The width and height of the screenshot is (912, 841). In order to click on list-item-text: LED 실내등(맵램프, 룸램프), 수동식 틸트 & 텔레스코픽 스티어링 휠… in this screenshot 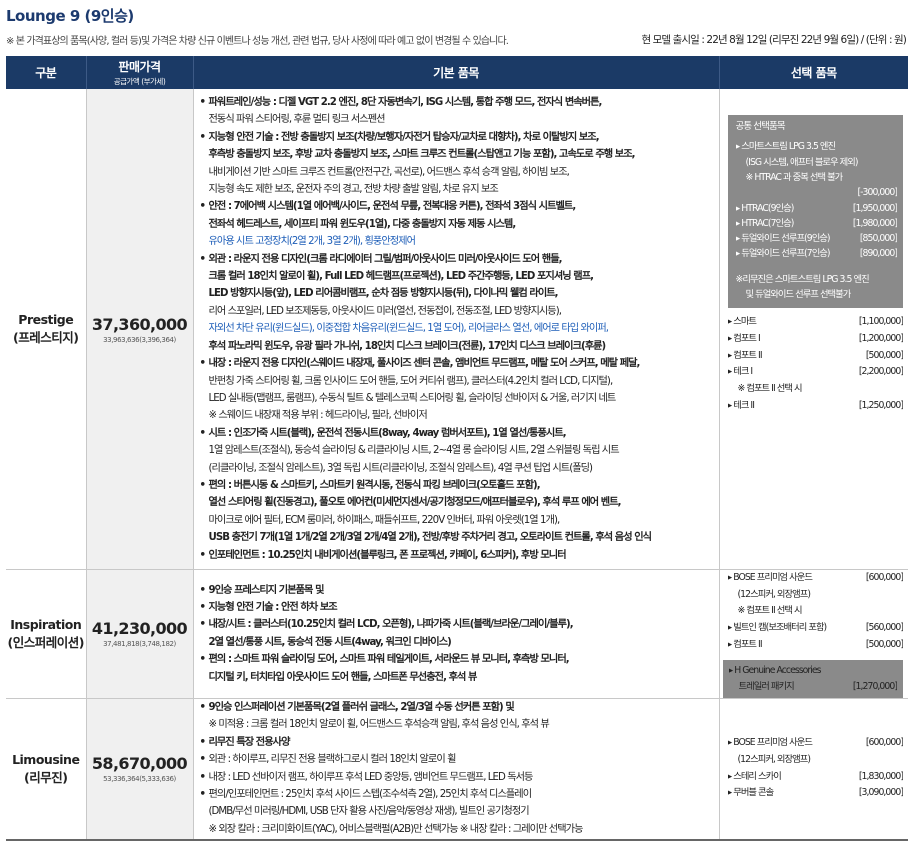, I will do `click(412, 398)`.